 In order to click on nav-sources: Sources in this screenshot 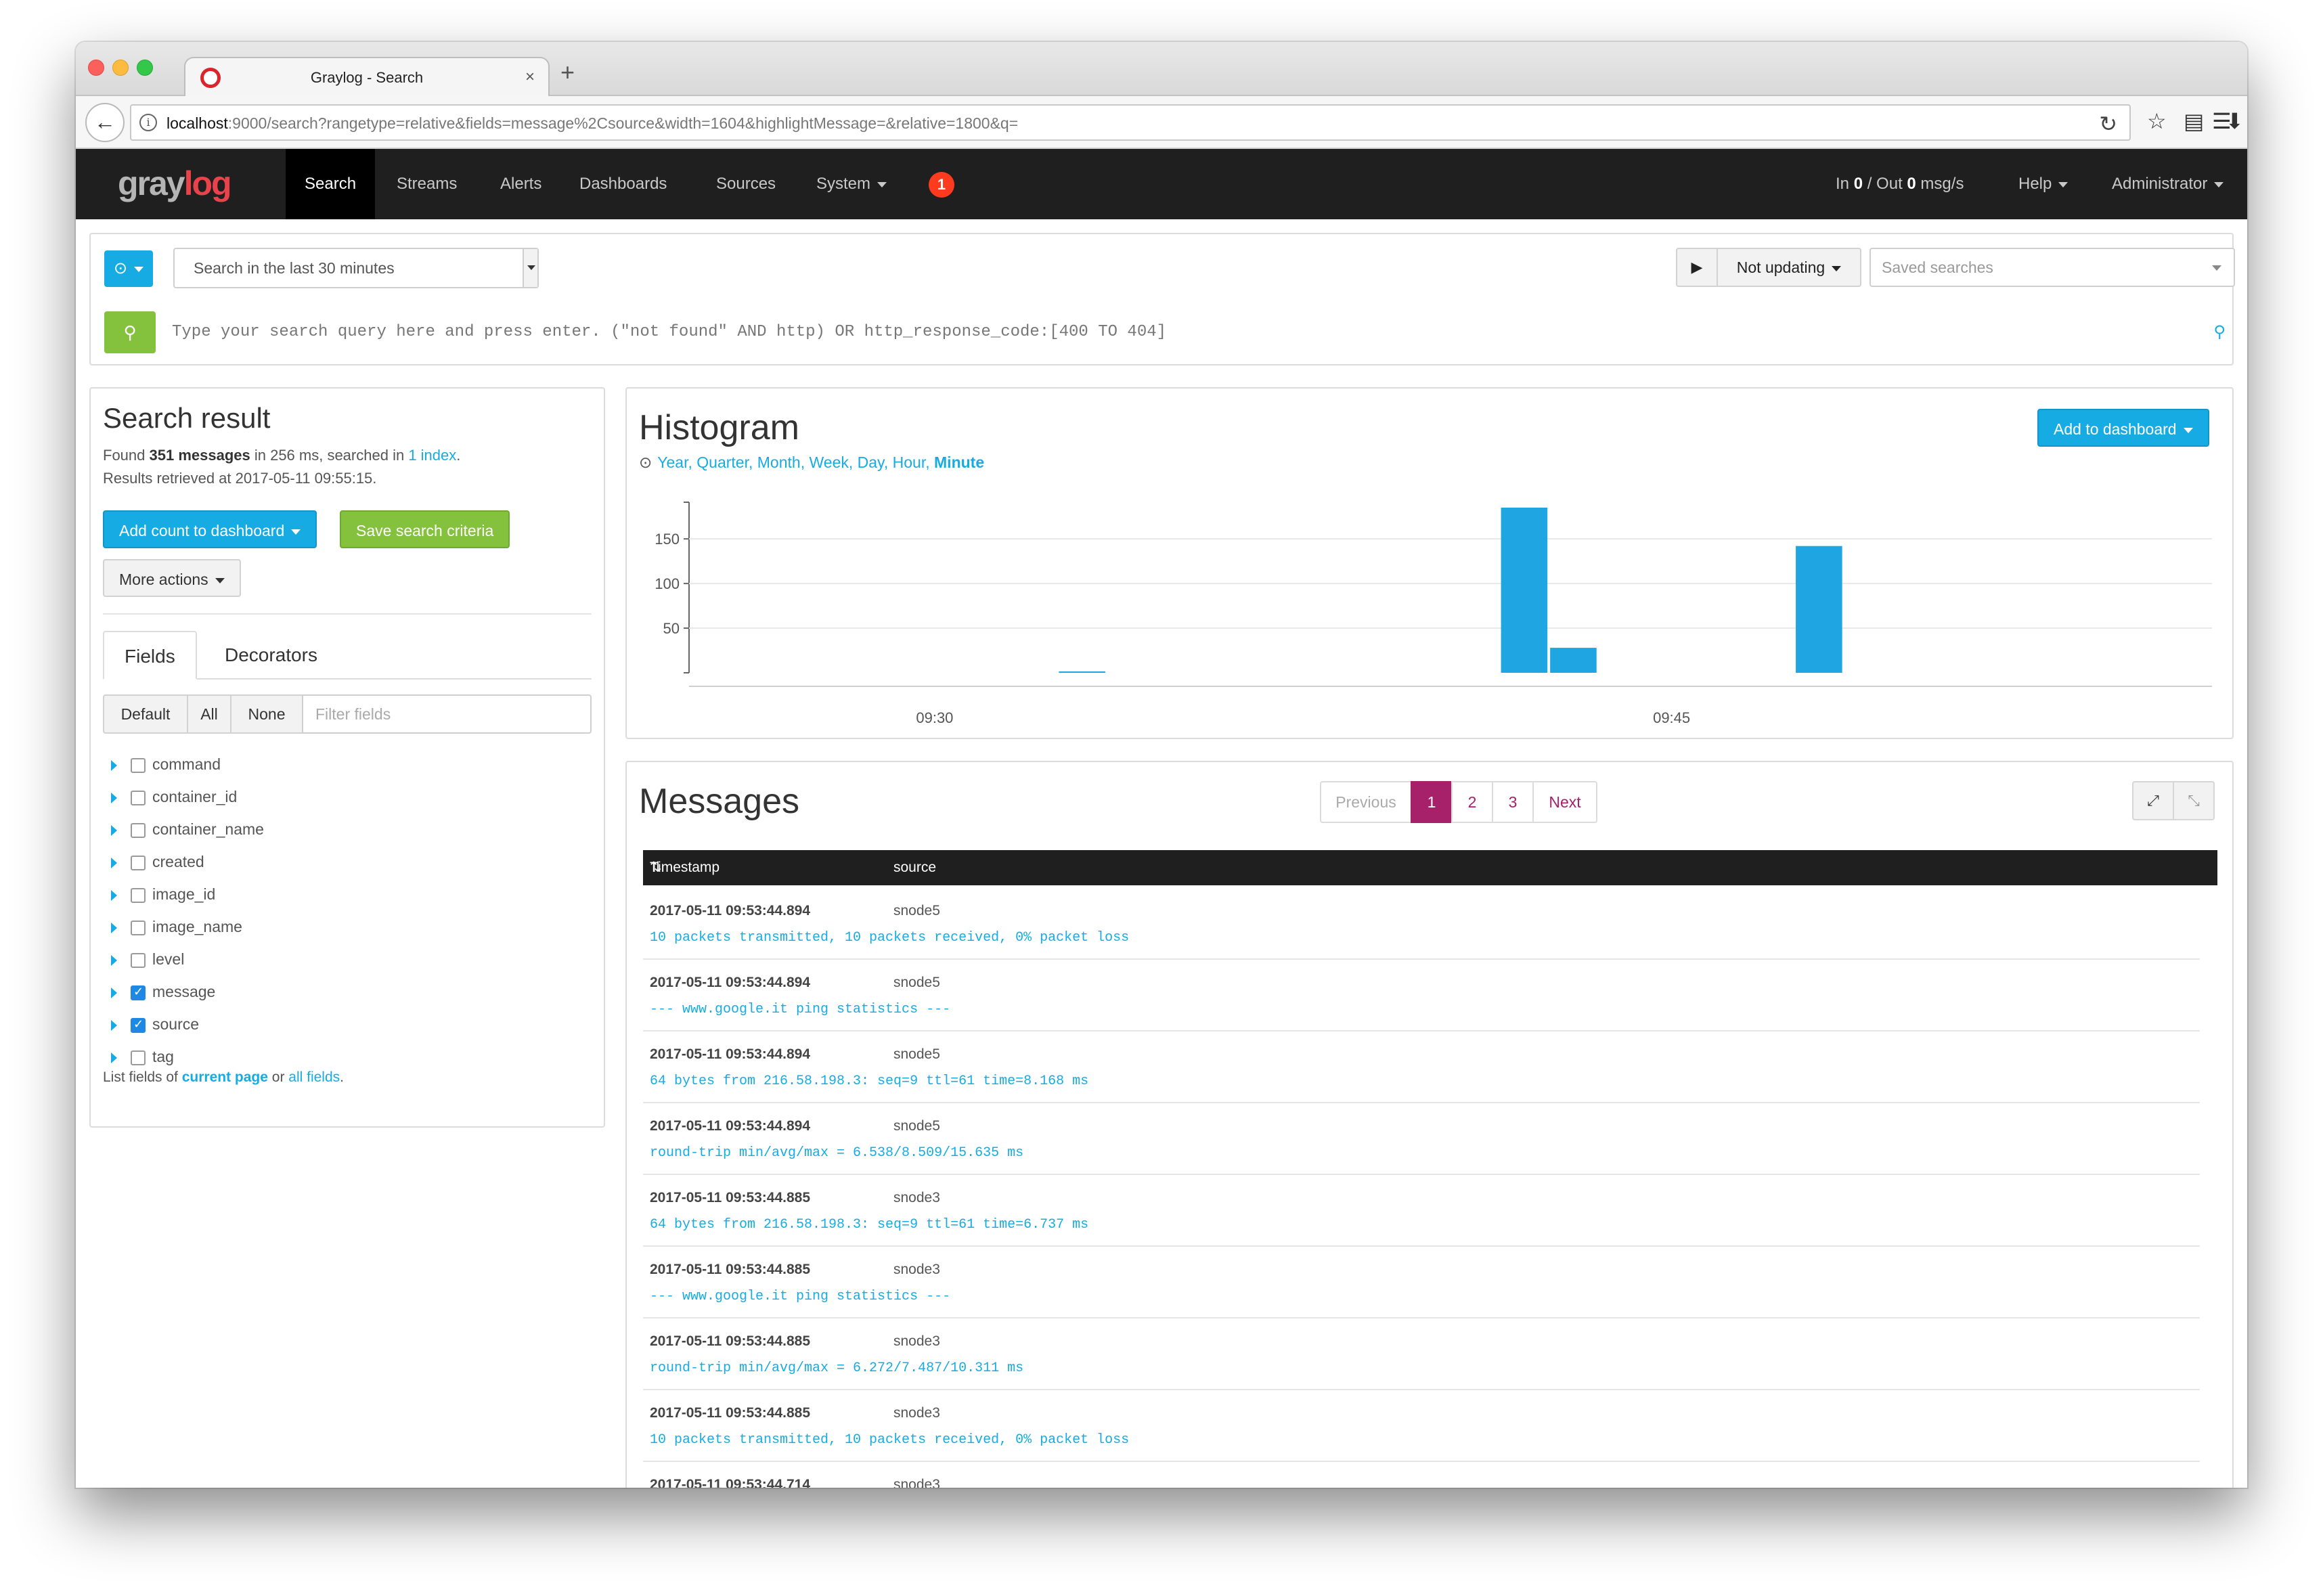, I will do `click(746, 184)`.